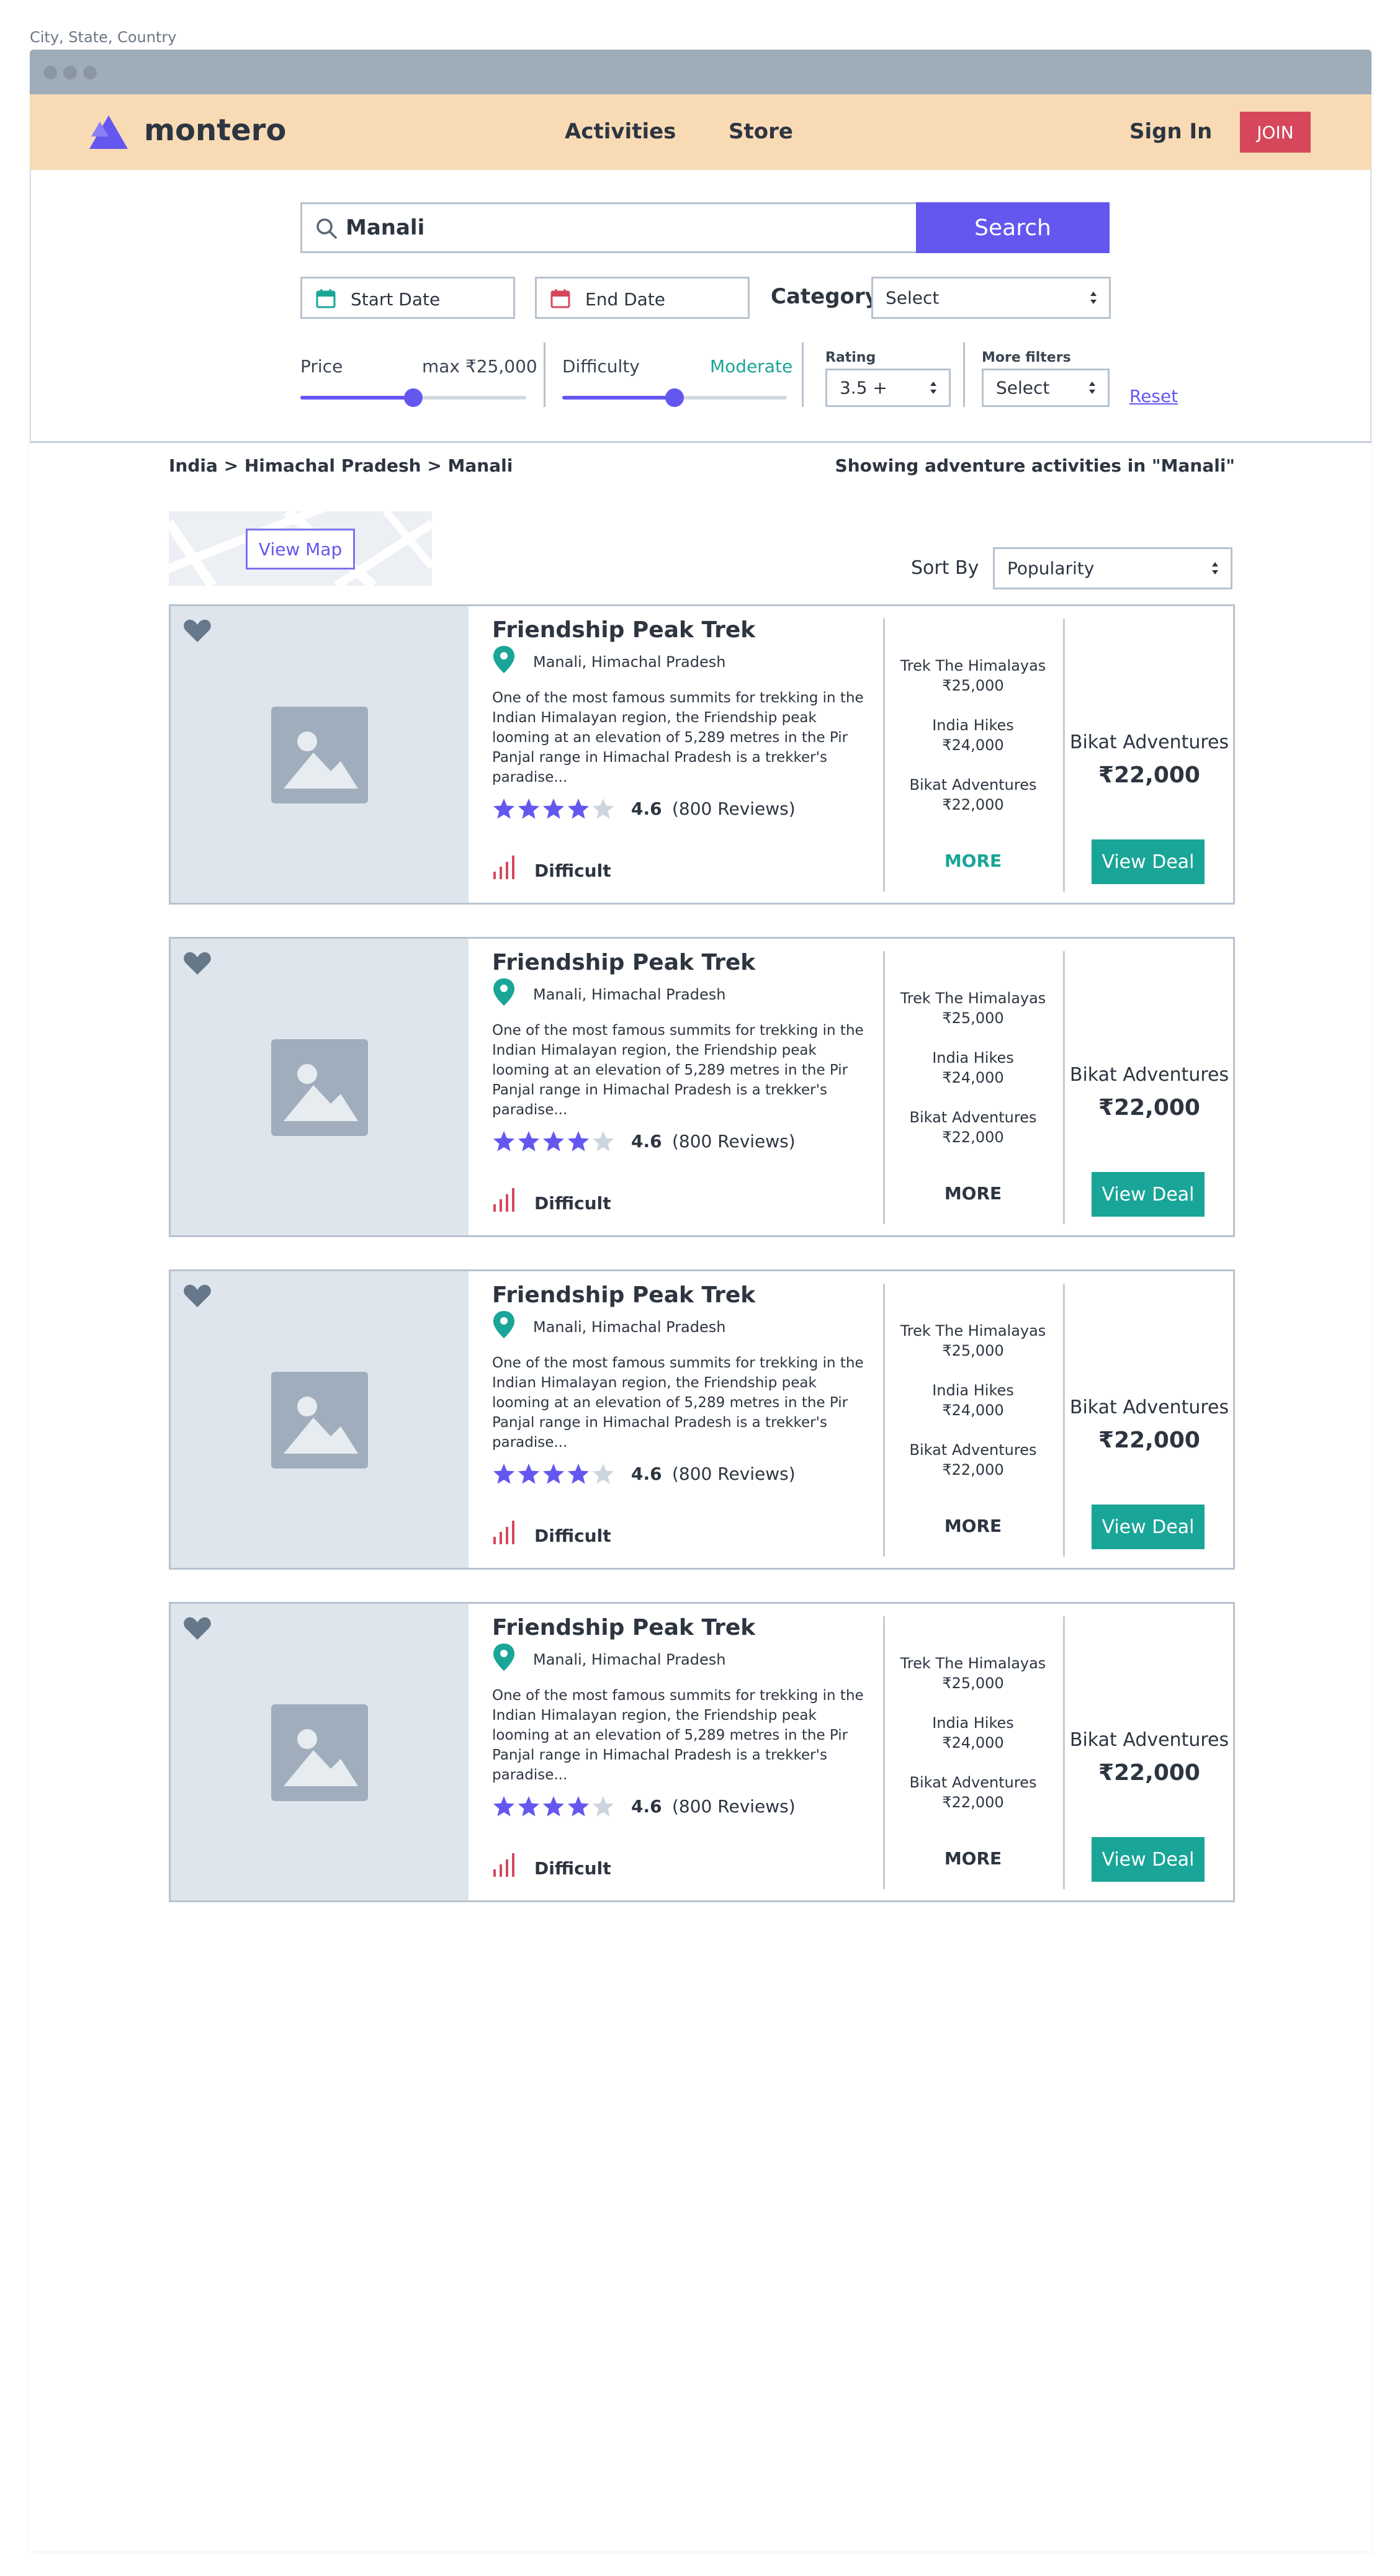 This screenshot has height=2576, width=1400. Describe the element at coordinates (215, 130) in the screenshot. I see `brand-name: montero` at that location.